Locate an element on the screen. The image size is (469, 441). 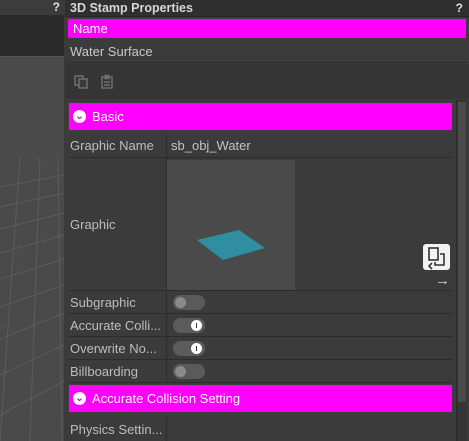
name-field: Water Surface is located at coordinates (267, 52).